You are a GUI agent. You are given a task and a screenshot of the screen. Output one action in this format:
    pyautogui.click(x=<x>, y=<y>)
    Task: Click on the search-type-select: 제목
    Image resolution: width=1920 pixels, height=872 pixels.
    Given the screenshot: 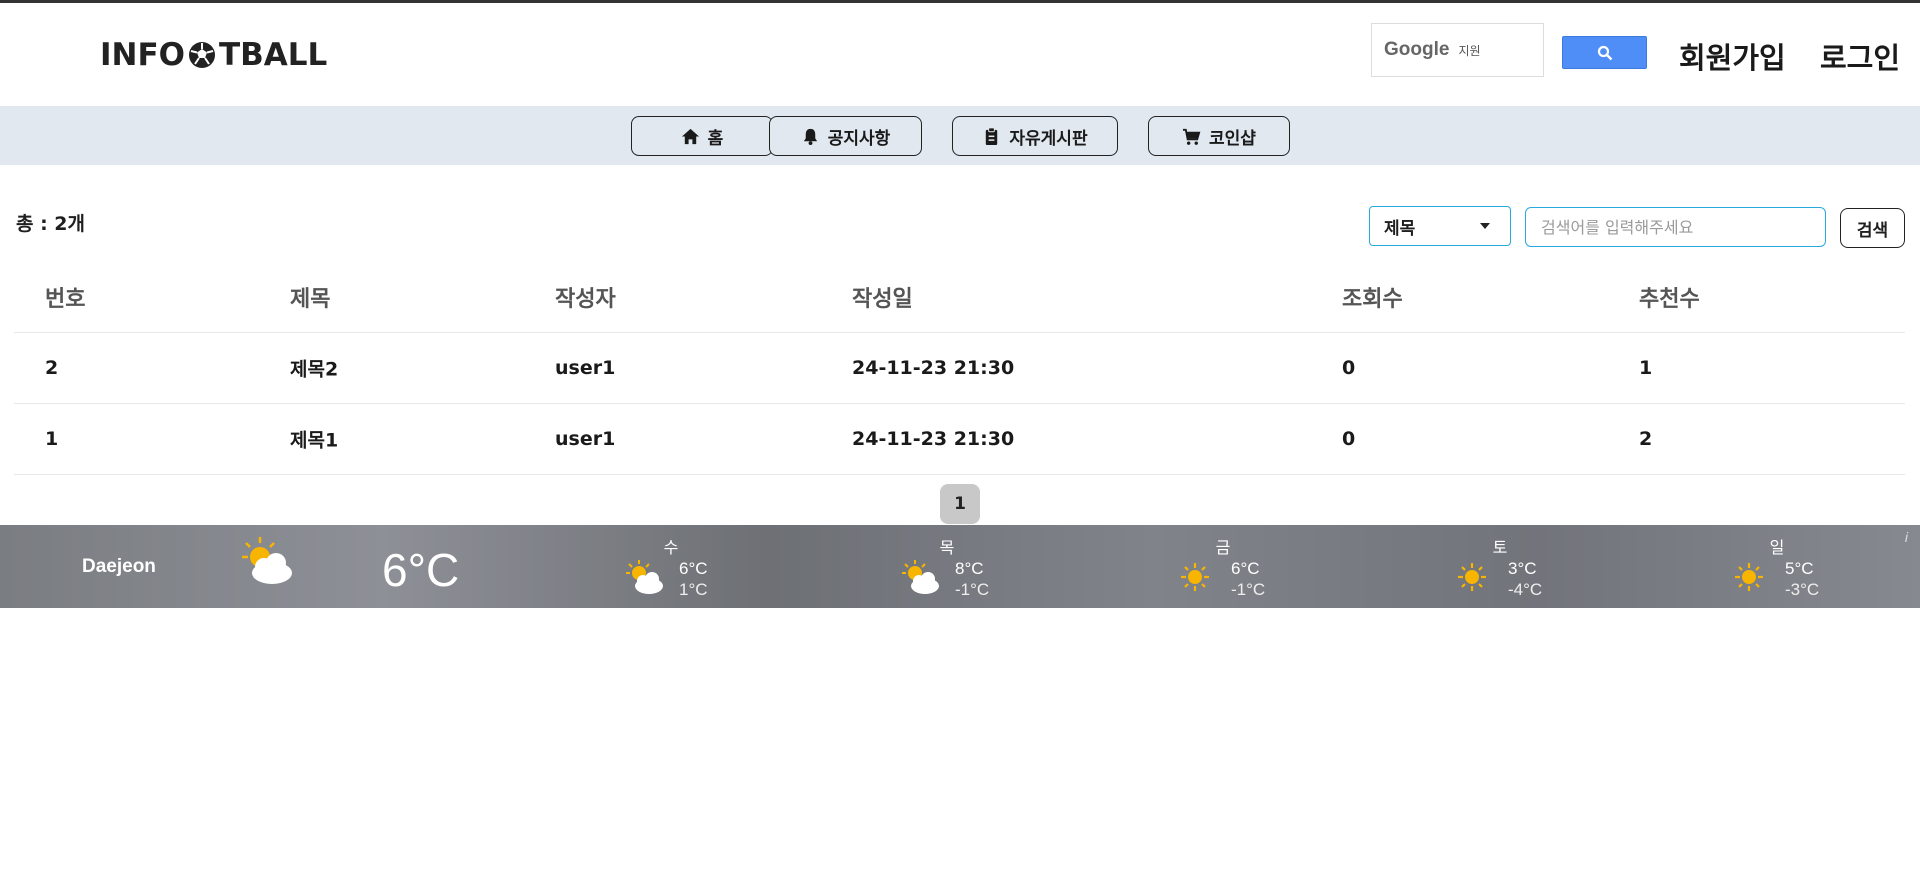 What is the action you would take?
    pyautogui.click(x=1440, y=226)
    